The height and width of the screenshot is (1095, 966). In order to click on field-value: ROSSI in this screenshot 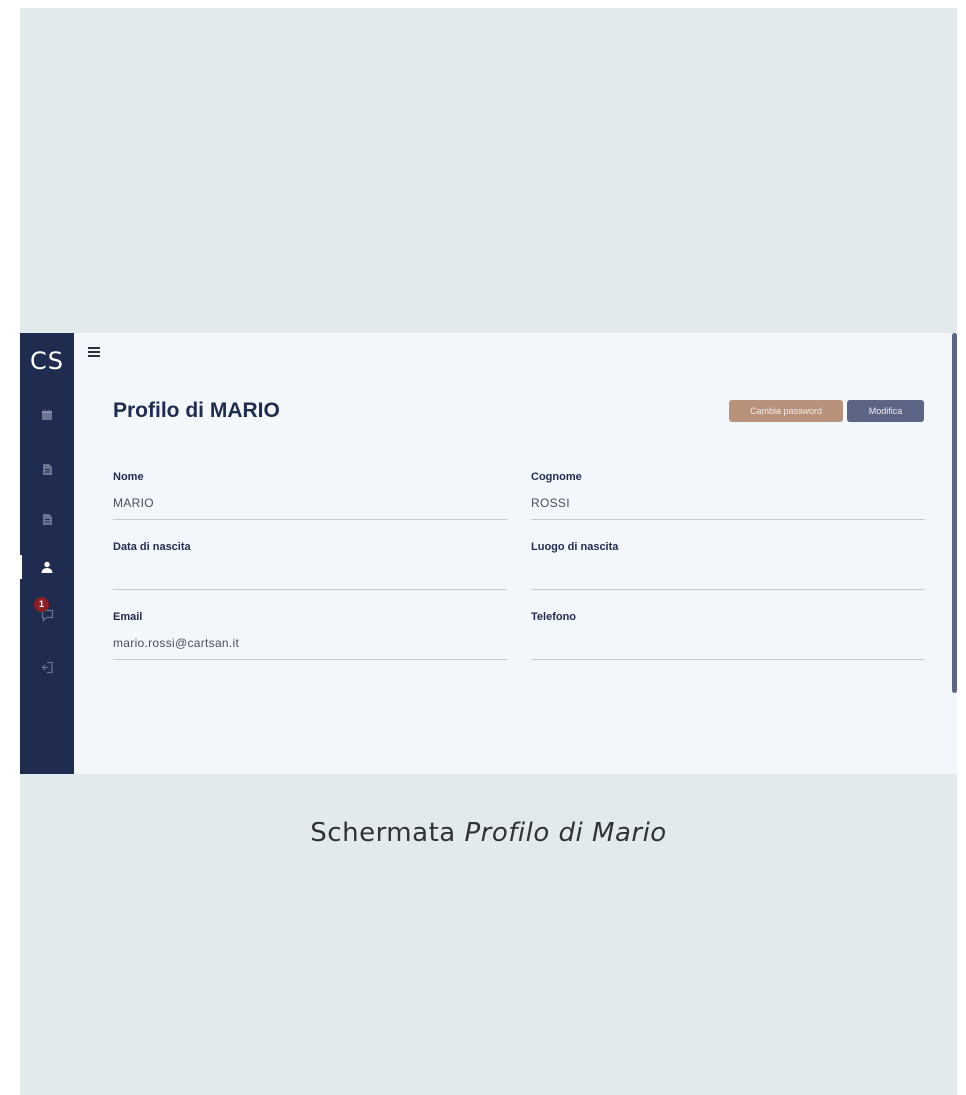, I will do `click(550, 503)`.